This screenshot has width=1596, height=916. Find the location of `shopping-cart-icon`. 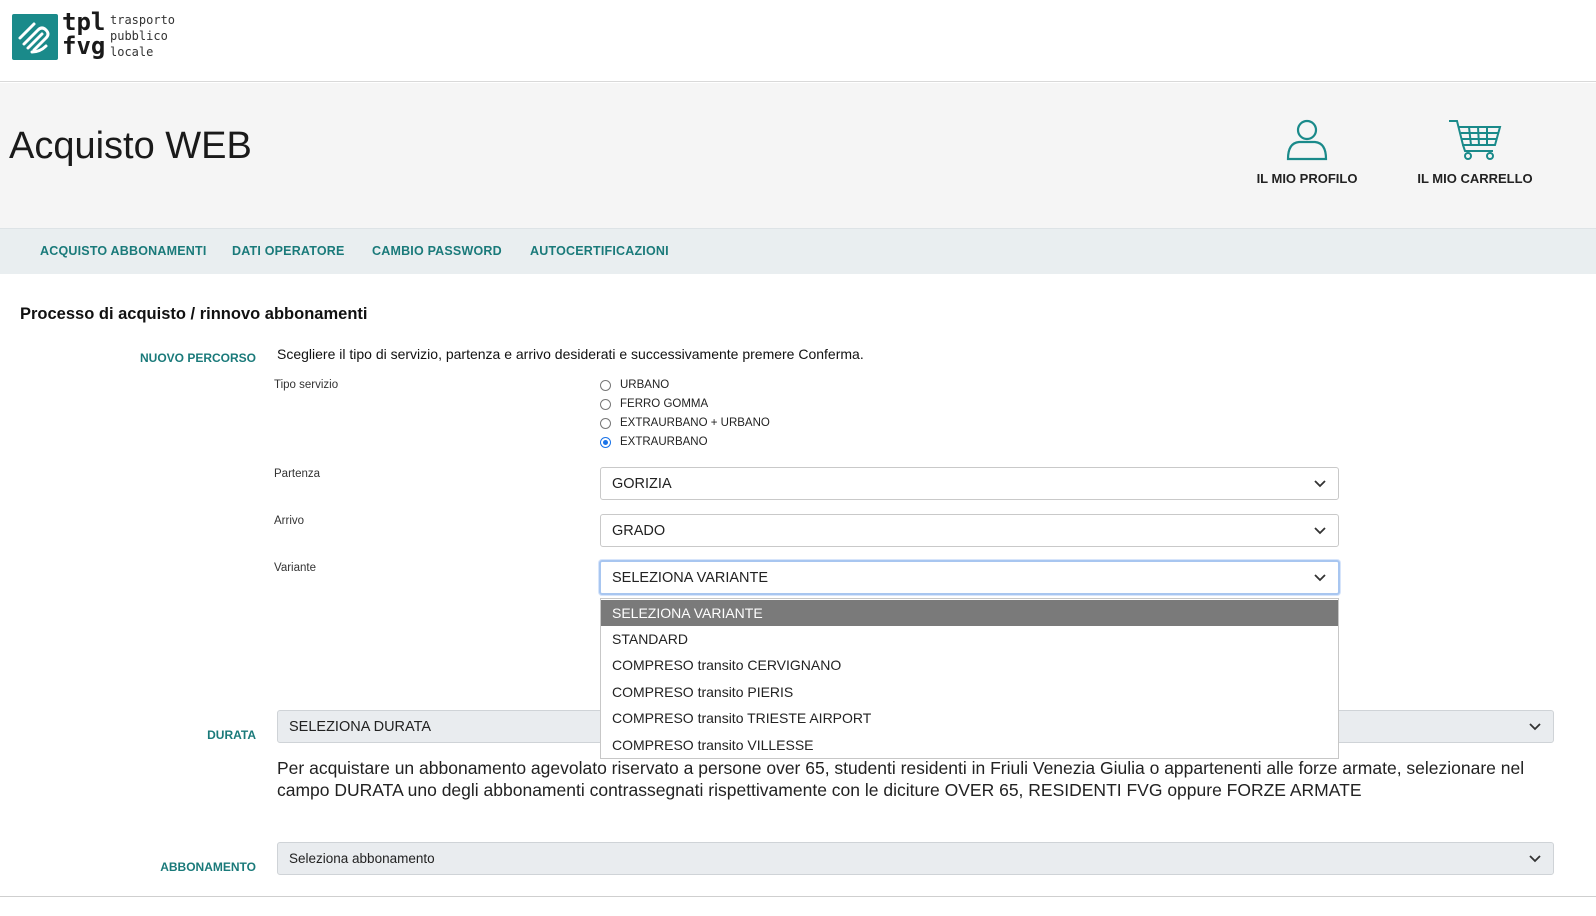

shopping-cart-icon is located at coordinates (1475, 140).